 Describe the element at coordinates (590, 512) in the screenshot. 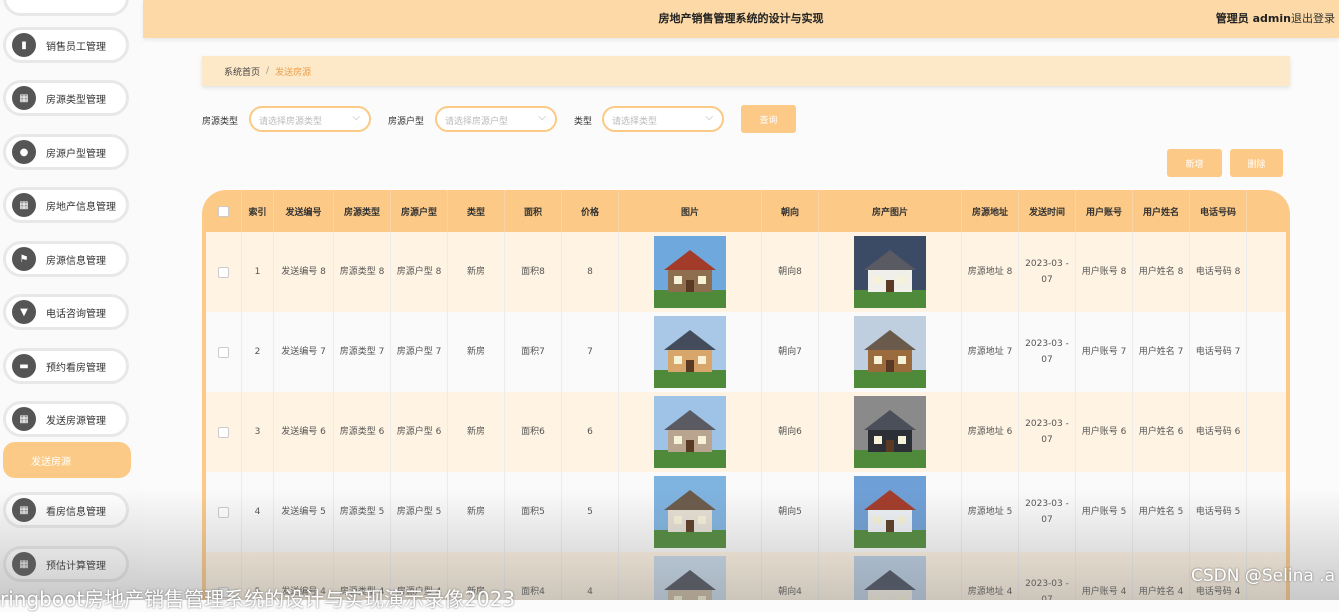

I see `price: 5` at that location.